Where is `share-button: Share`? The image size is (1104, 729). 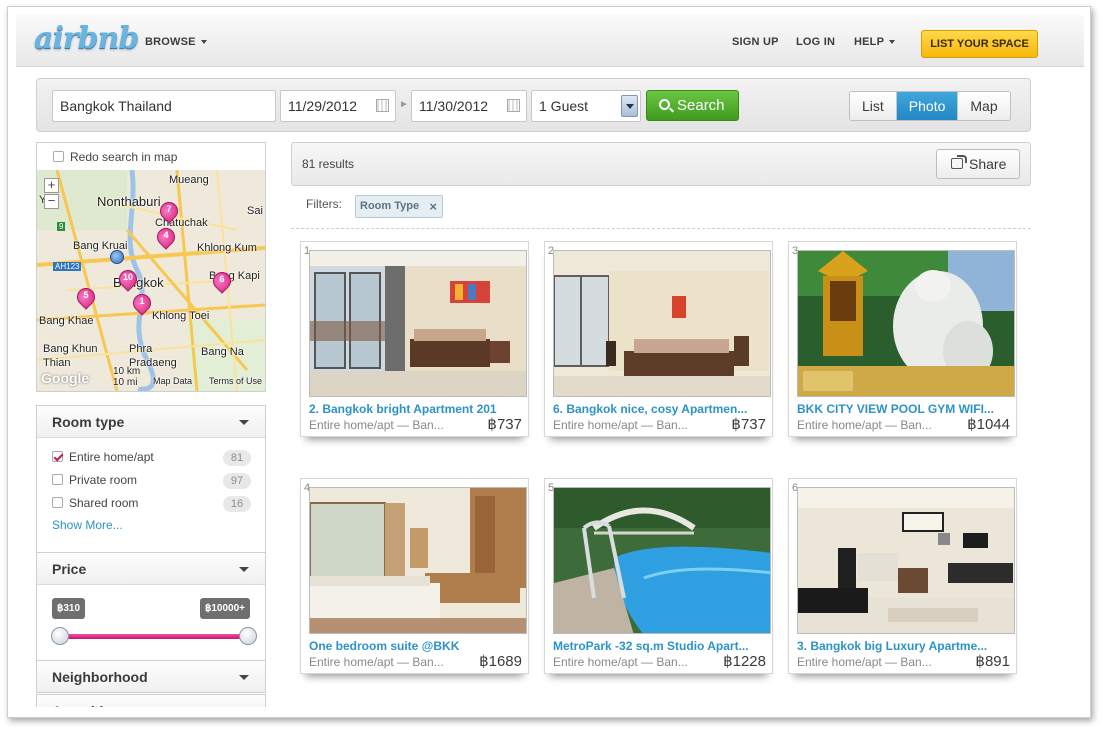
share-button: Share is located at coordinates (978, 164).